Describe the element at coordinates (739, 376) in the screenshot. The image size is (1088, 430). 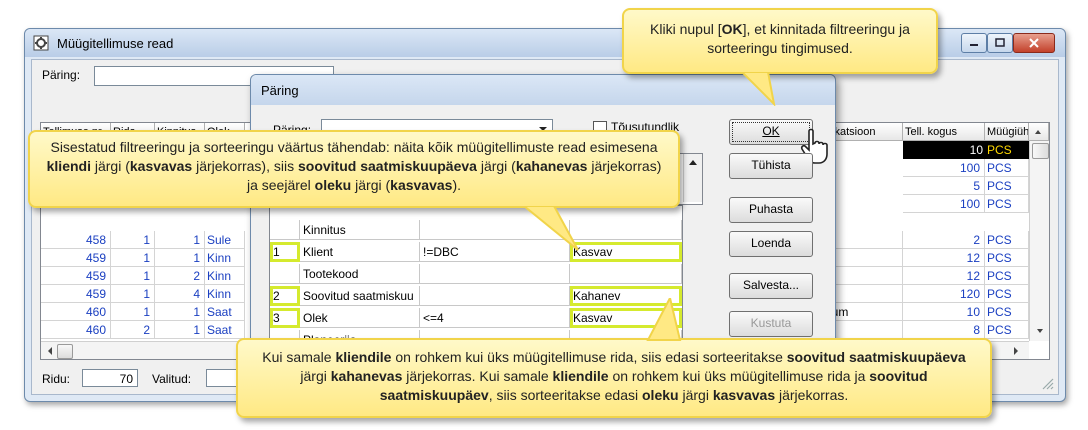
I see `callout-text: on rohkem kui üks müügitellimuse rida ja` at that location.